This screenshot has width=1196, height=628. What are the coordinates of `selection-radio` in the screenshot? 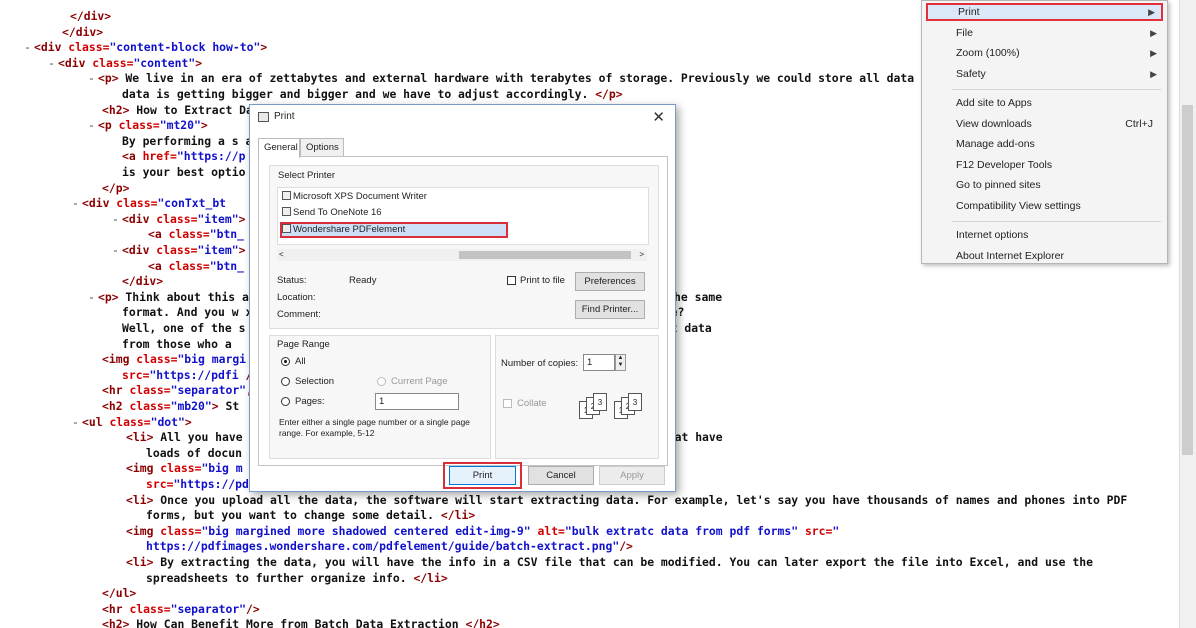 It's located at (285, 381).